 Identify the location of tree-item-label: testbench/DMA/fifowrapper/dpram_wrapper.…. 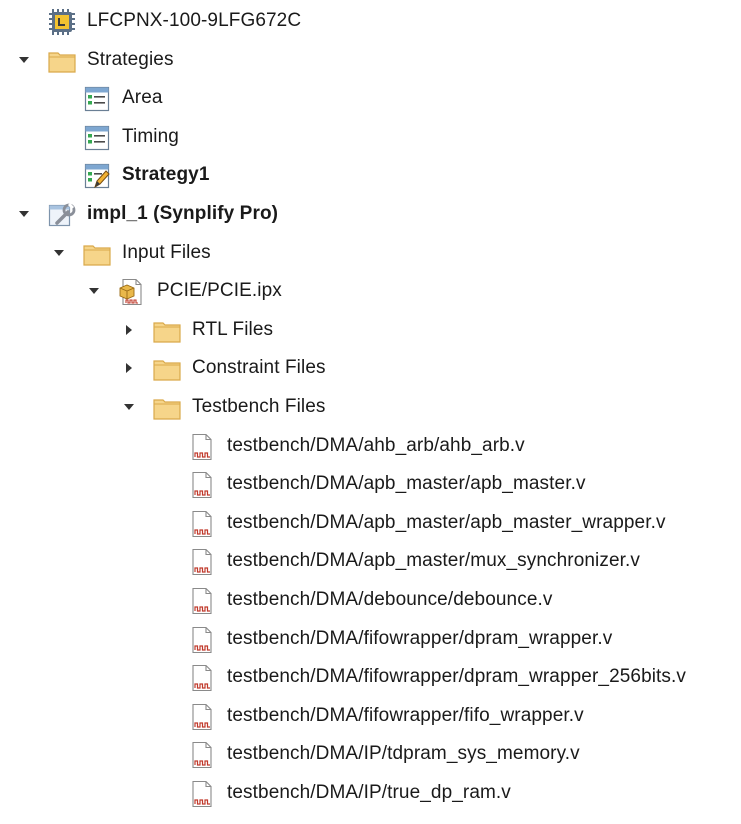
(420, 638).